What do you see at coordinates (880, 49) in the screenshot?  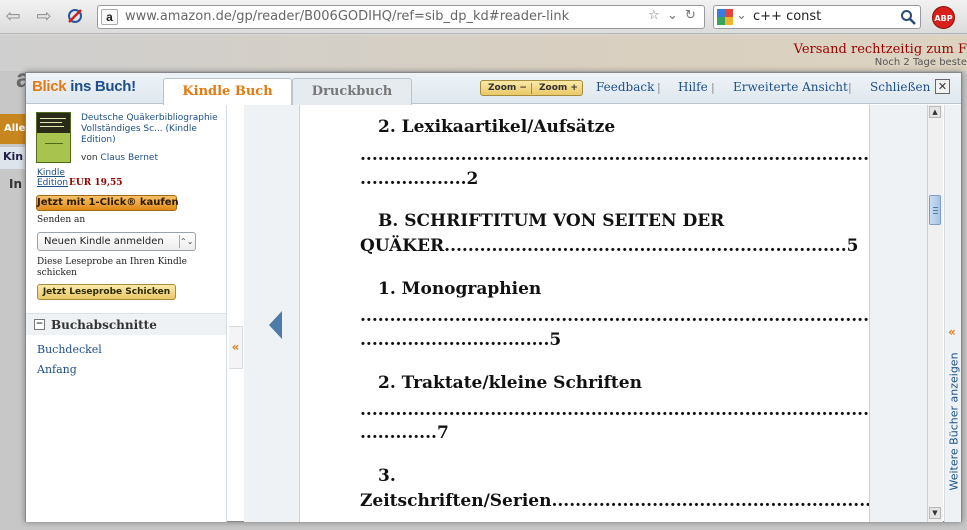 I see `shipping-notice: Versand rechtzeitig zum F` at bounding box center [880, 49].